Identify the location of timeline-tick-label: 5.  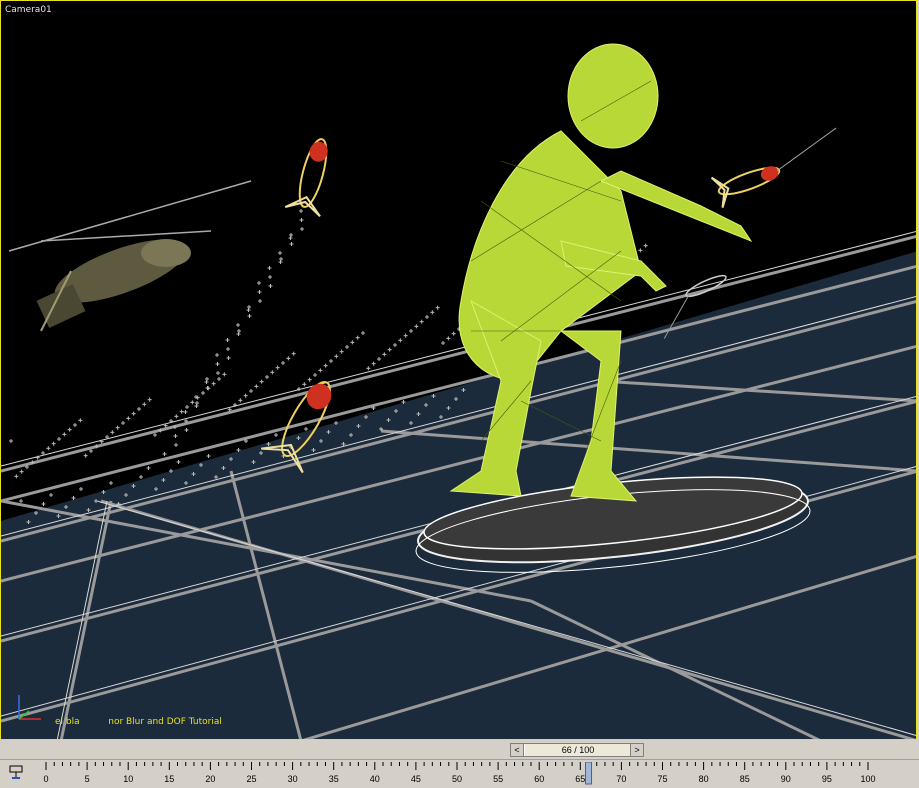
(87, 779).